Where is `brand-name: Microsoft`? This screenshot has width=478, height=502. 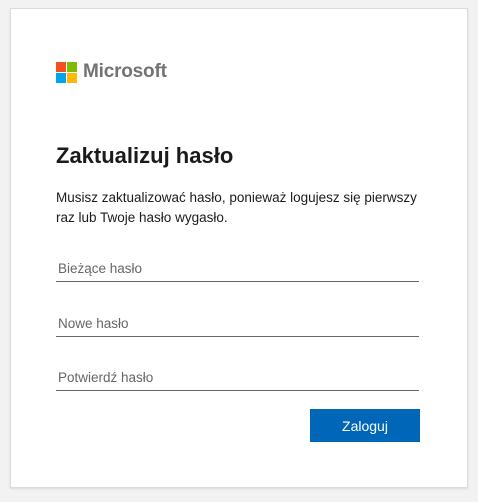 brand-name: Microsoft is located at coordinates (125, 71).